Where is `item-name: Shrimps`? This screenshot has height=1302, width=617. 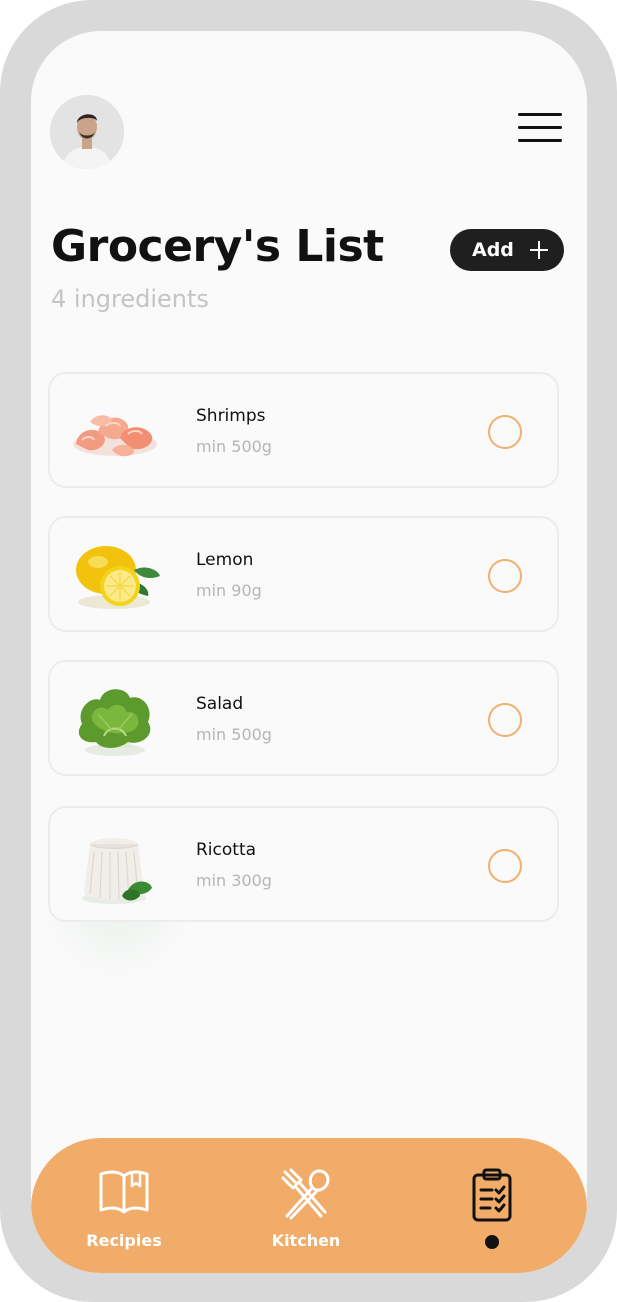 item-name: Shrimps is located at coordinates (231, 416).